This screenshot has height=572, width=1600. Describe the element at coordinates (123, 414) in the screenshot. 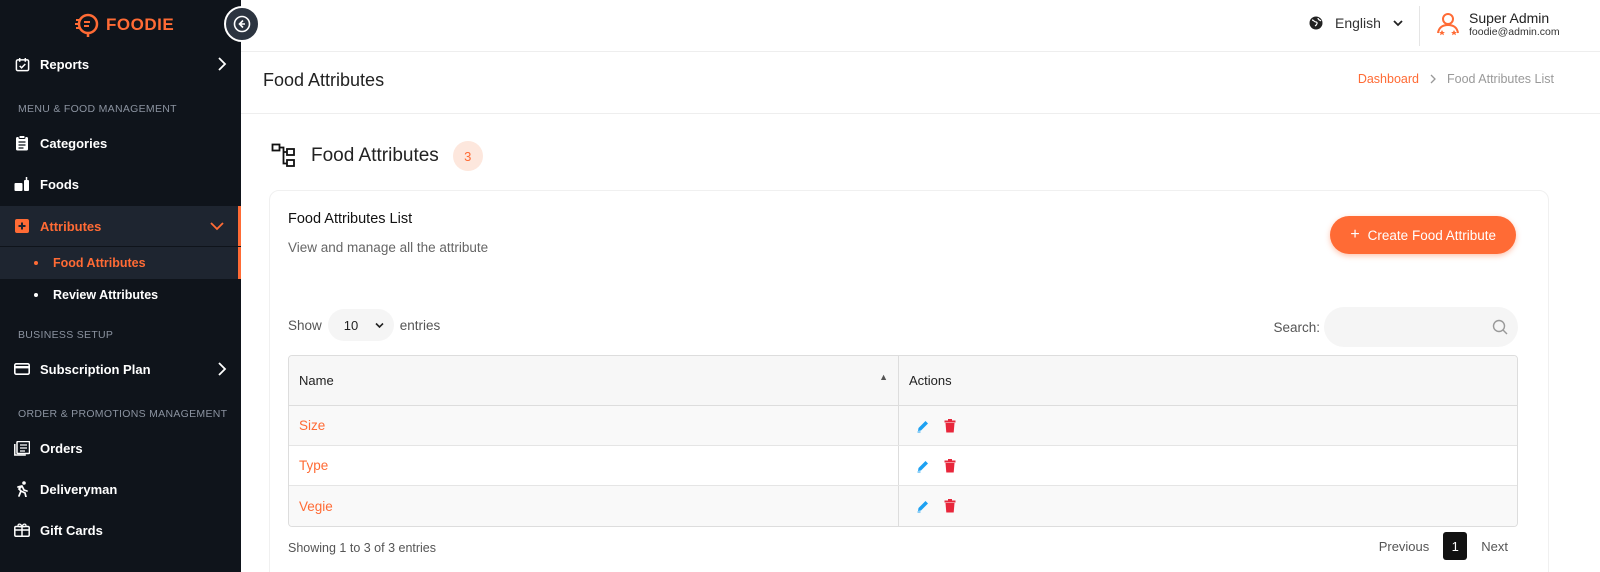

I see `section-label-orders: ORDER & PROMOTIONS MANAGEMENT` at that location.